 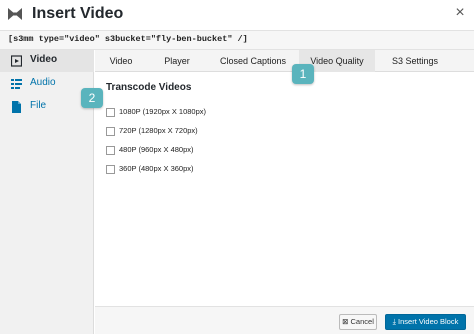 I want to click on sidebar-item-audio: Audio, so click(x=47, y=84).